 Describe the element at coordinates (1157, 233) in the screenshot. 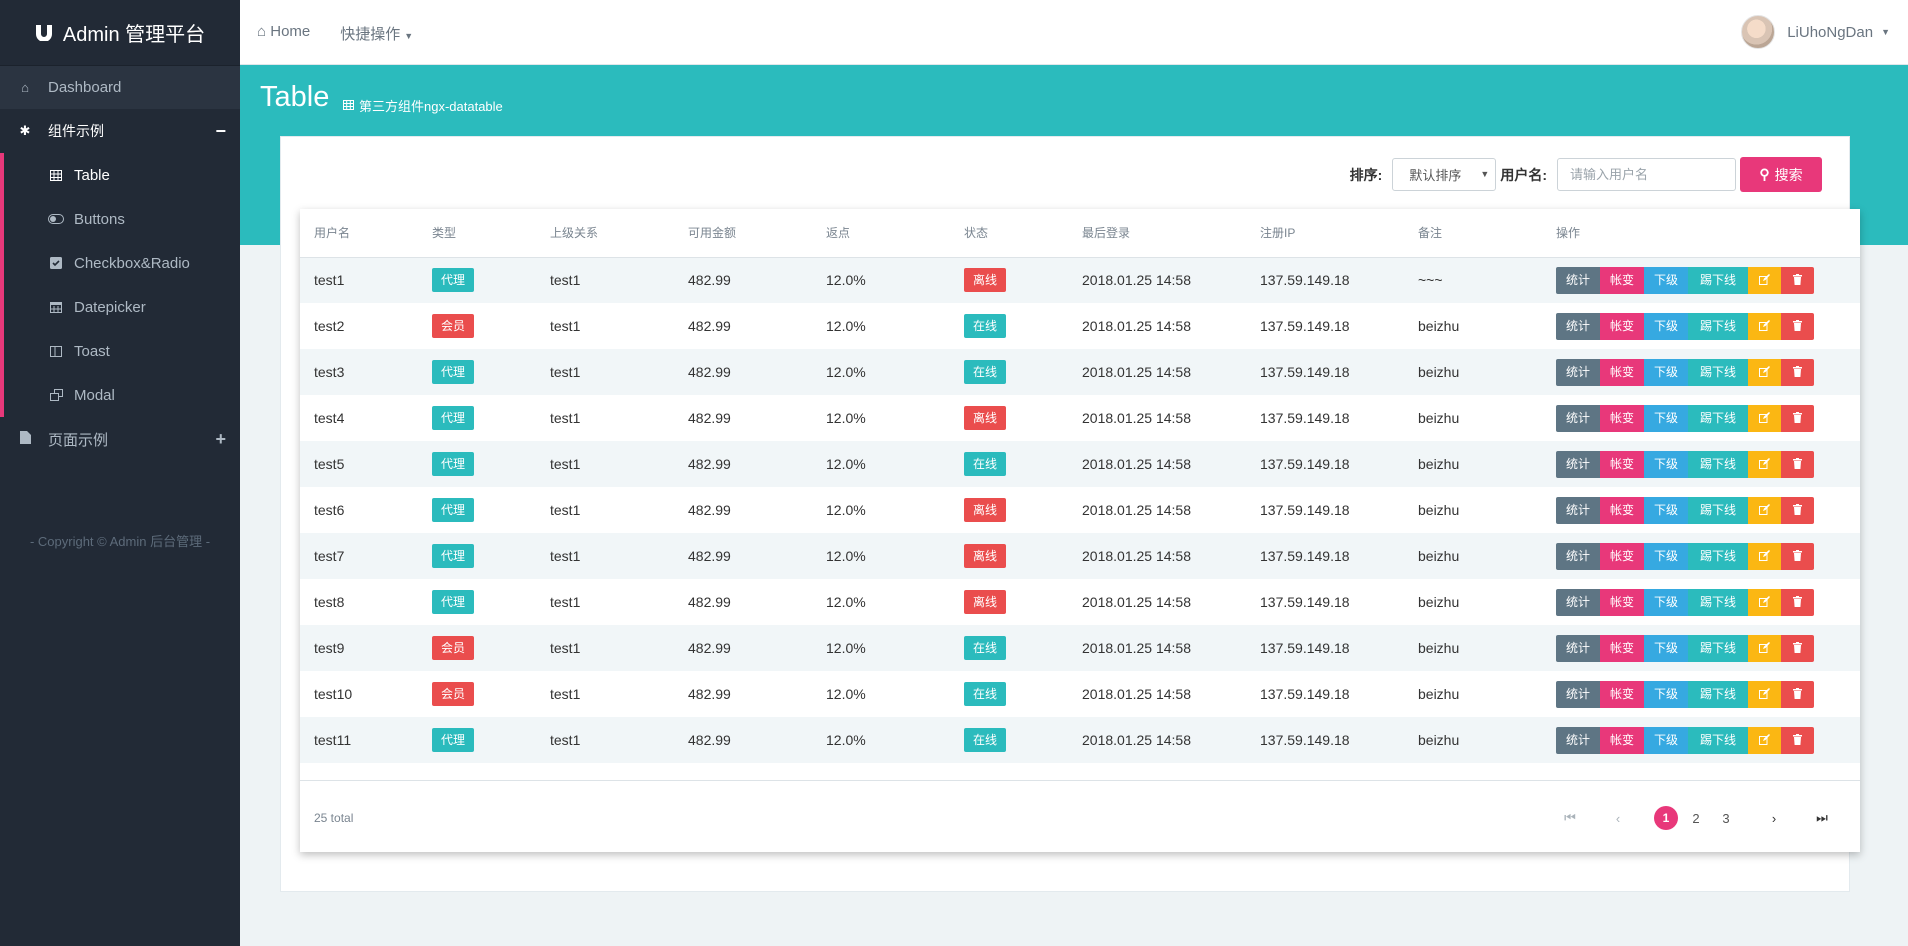

I see `column-header: 最后登录` at that location.